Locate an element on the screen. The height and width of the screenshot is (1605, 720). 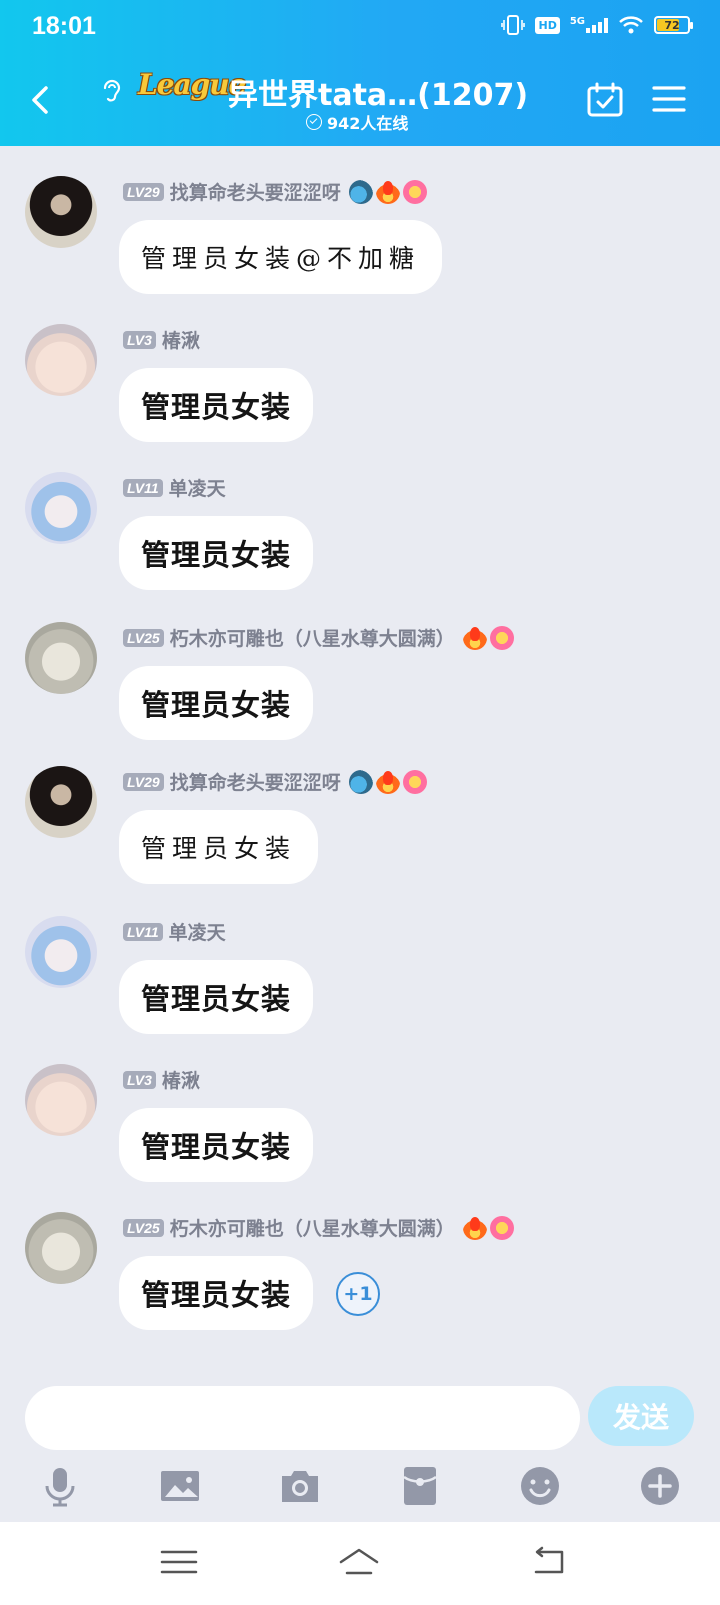
online-status: 942人在线 is located at coordinates (357, 122).